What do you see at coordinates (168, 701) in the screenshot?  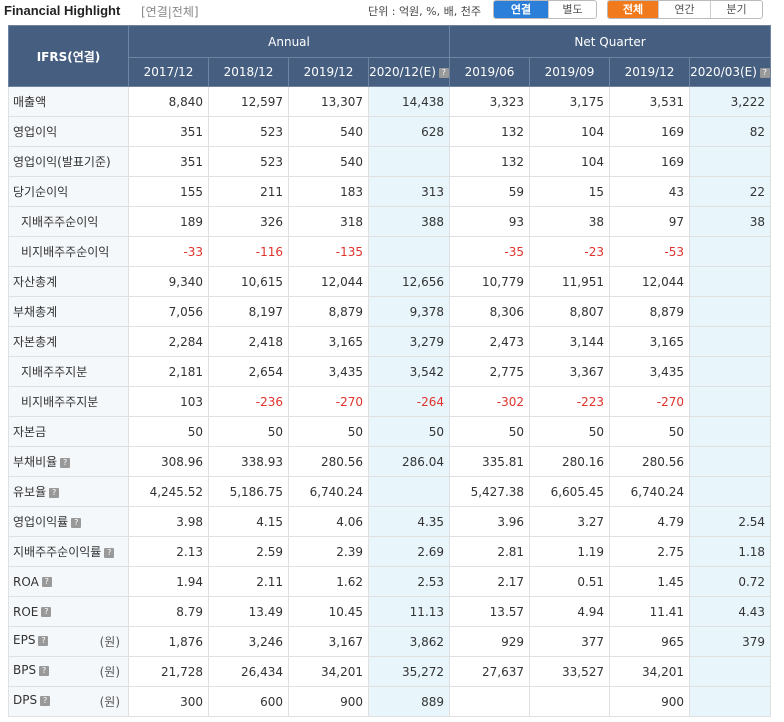 I see `table-cell: 300` at bounding box center [168, 701].